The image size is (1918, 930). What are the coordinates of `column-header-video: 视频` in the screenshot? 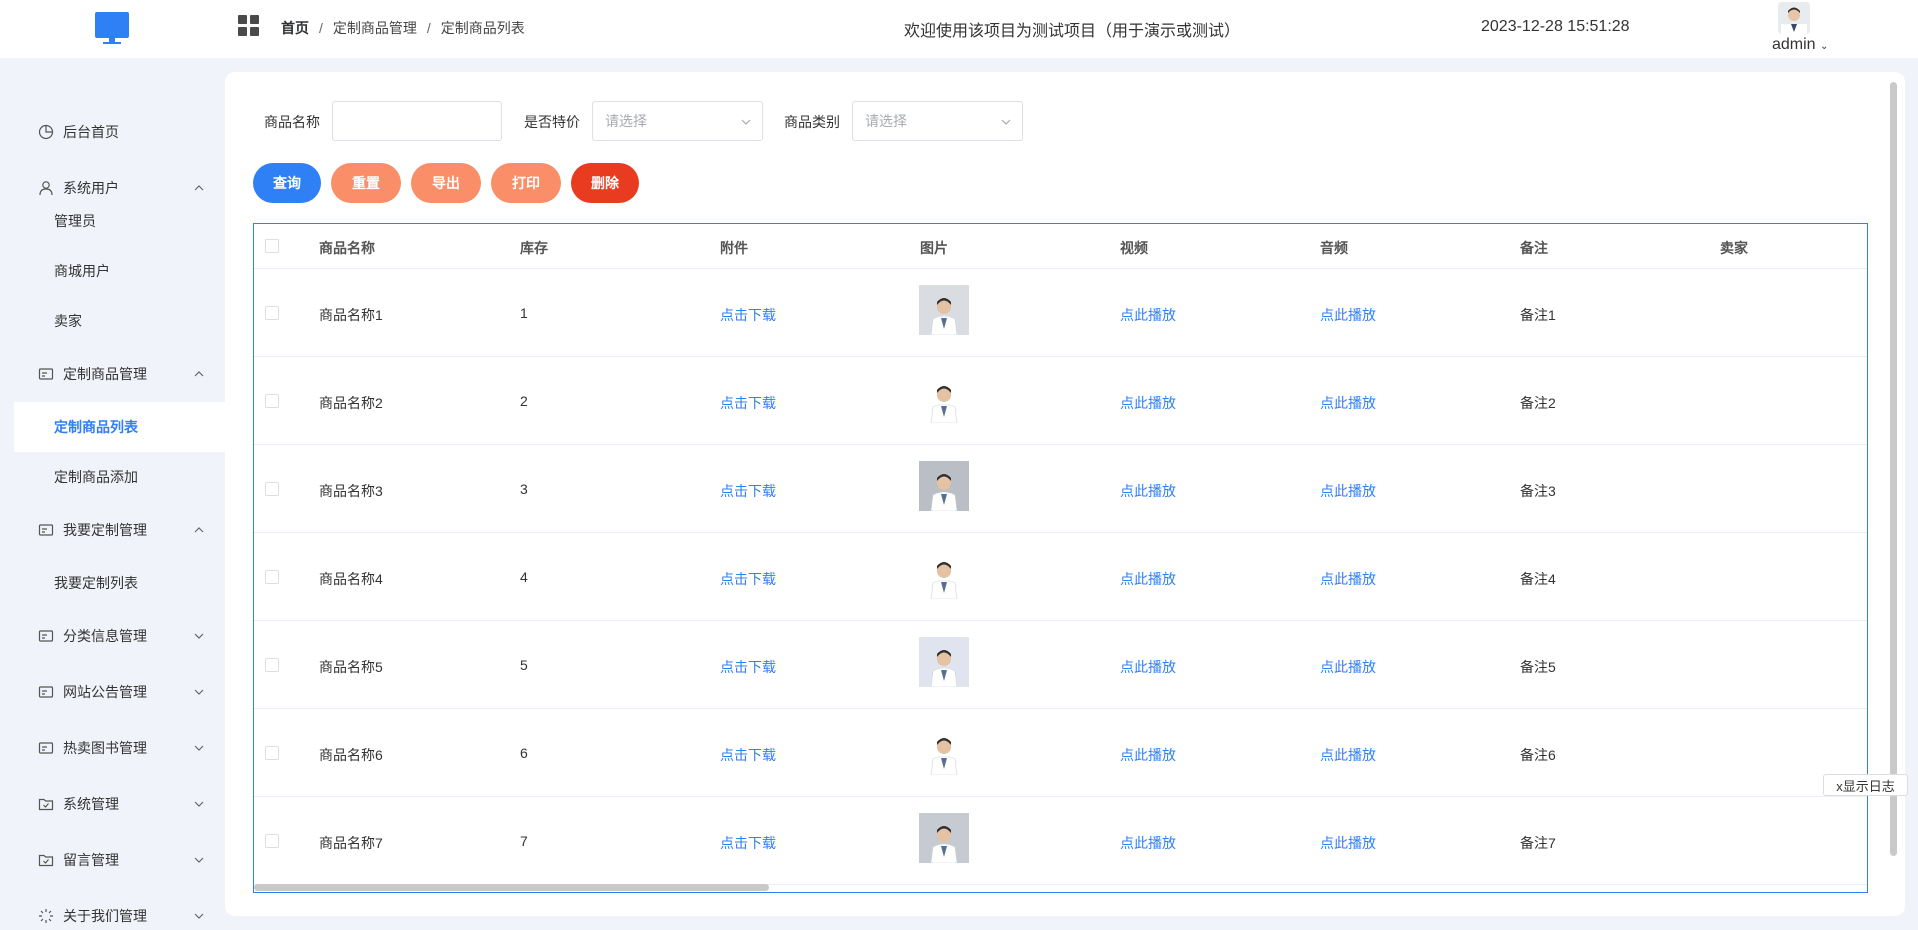 It's located at (1134, 248).